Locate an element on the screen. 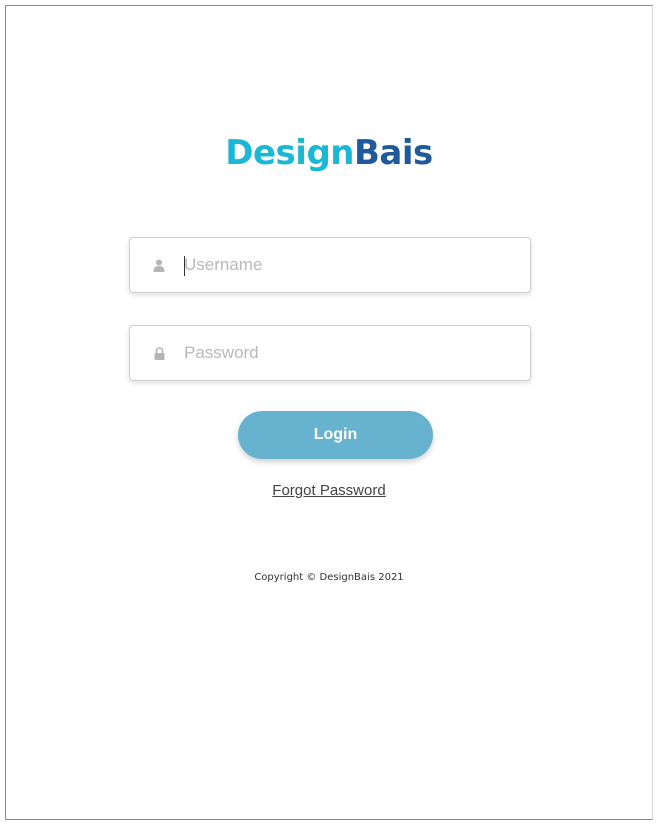 Image resolution: width=657 pixels, height=825 pixels. brand-logo-part1: Design is located at coordinates (289, 153).